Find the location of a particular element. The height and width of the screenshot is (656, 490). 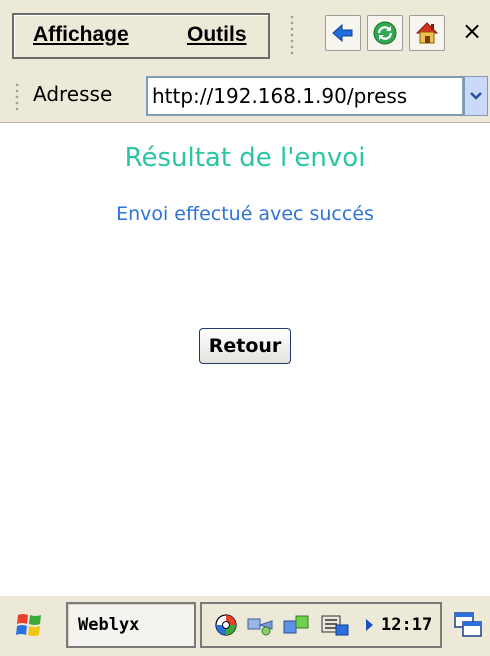

home-icon is located at coordinates (427, 33).